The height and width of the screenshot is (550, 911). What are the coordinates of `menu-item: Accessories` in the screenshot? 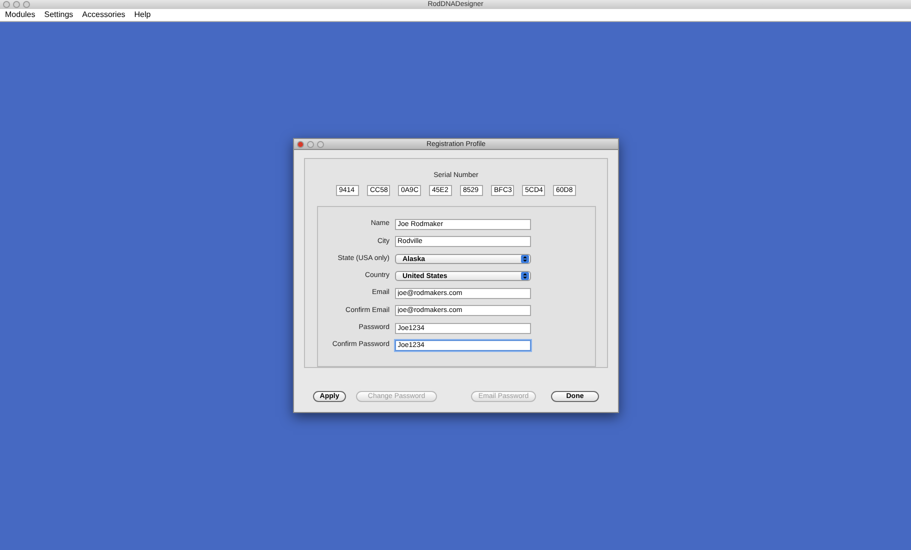 It's located at (104, 15).